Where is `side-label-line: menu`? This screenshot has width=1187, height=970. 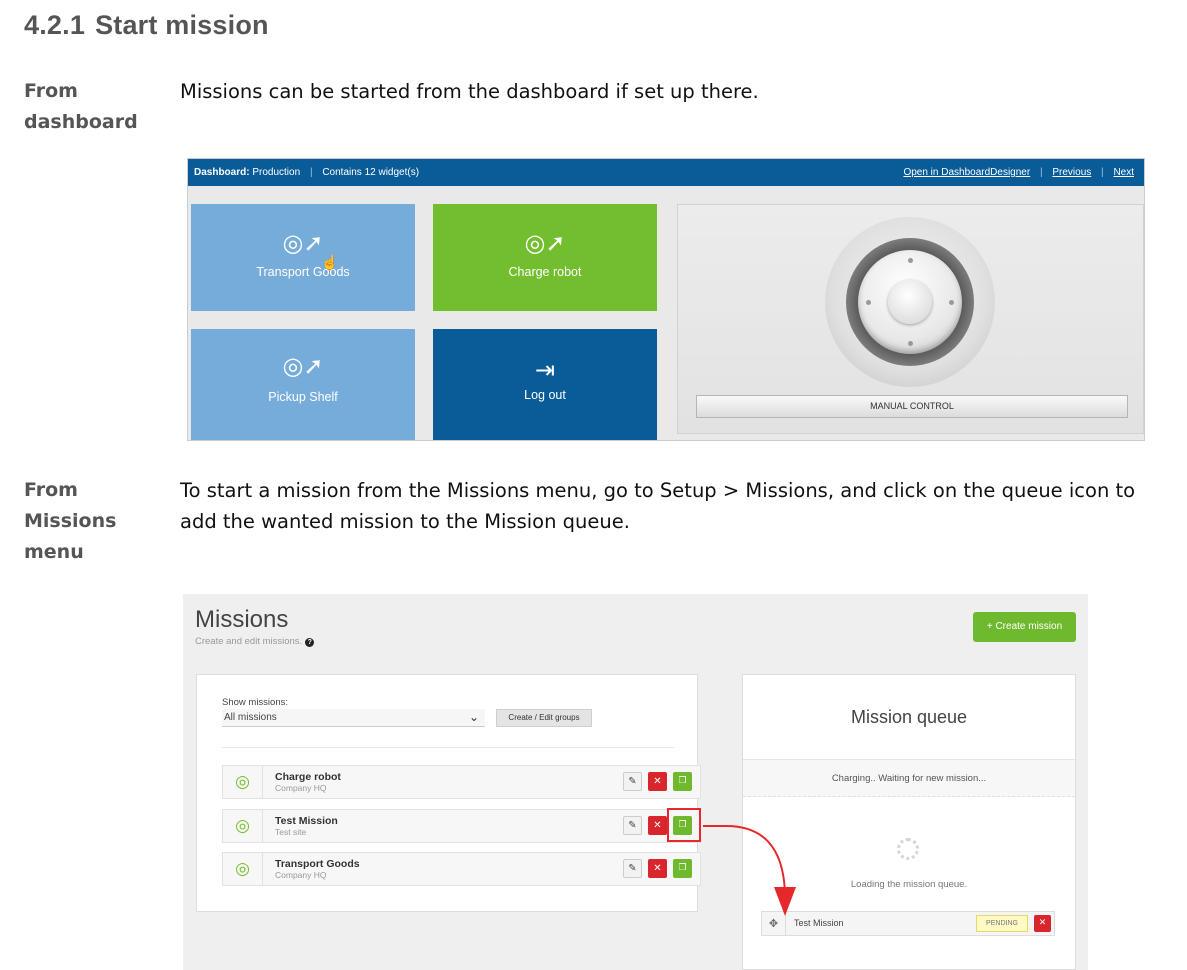 side-label-line: menu is located at coordinates (54, 552).